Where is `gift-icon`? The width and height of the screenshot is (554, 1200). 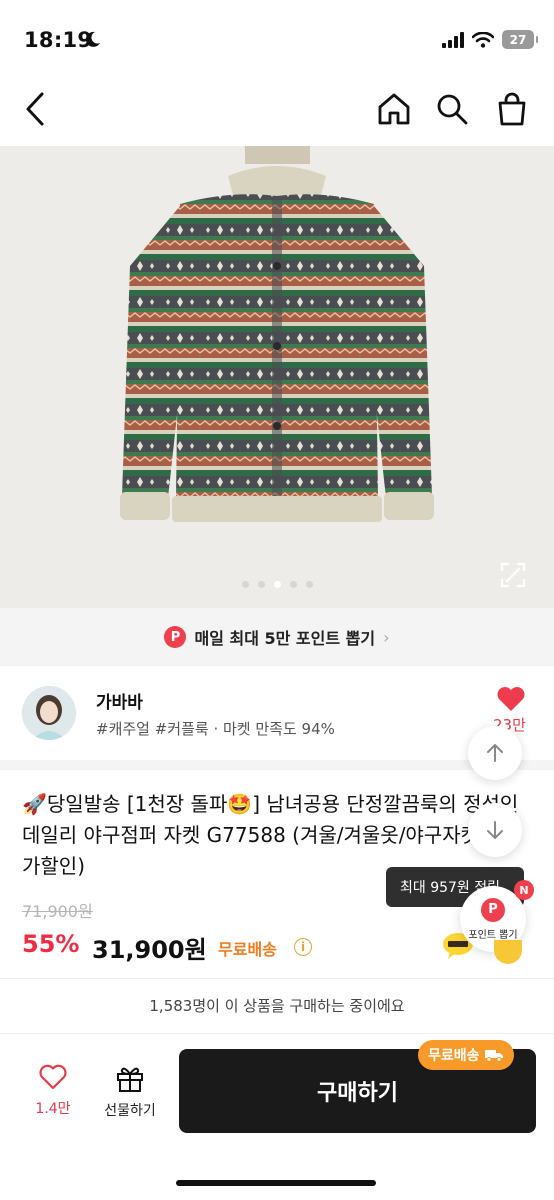
gift-icon is located at coordinates (130, 1079).